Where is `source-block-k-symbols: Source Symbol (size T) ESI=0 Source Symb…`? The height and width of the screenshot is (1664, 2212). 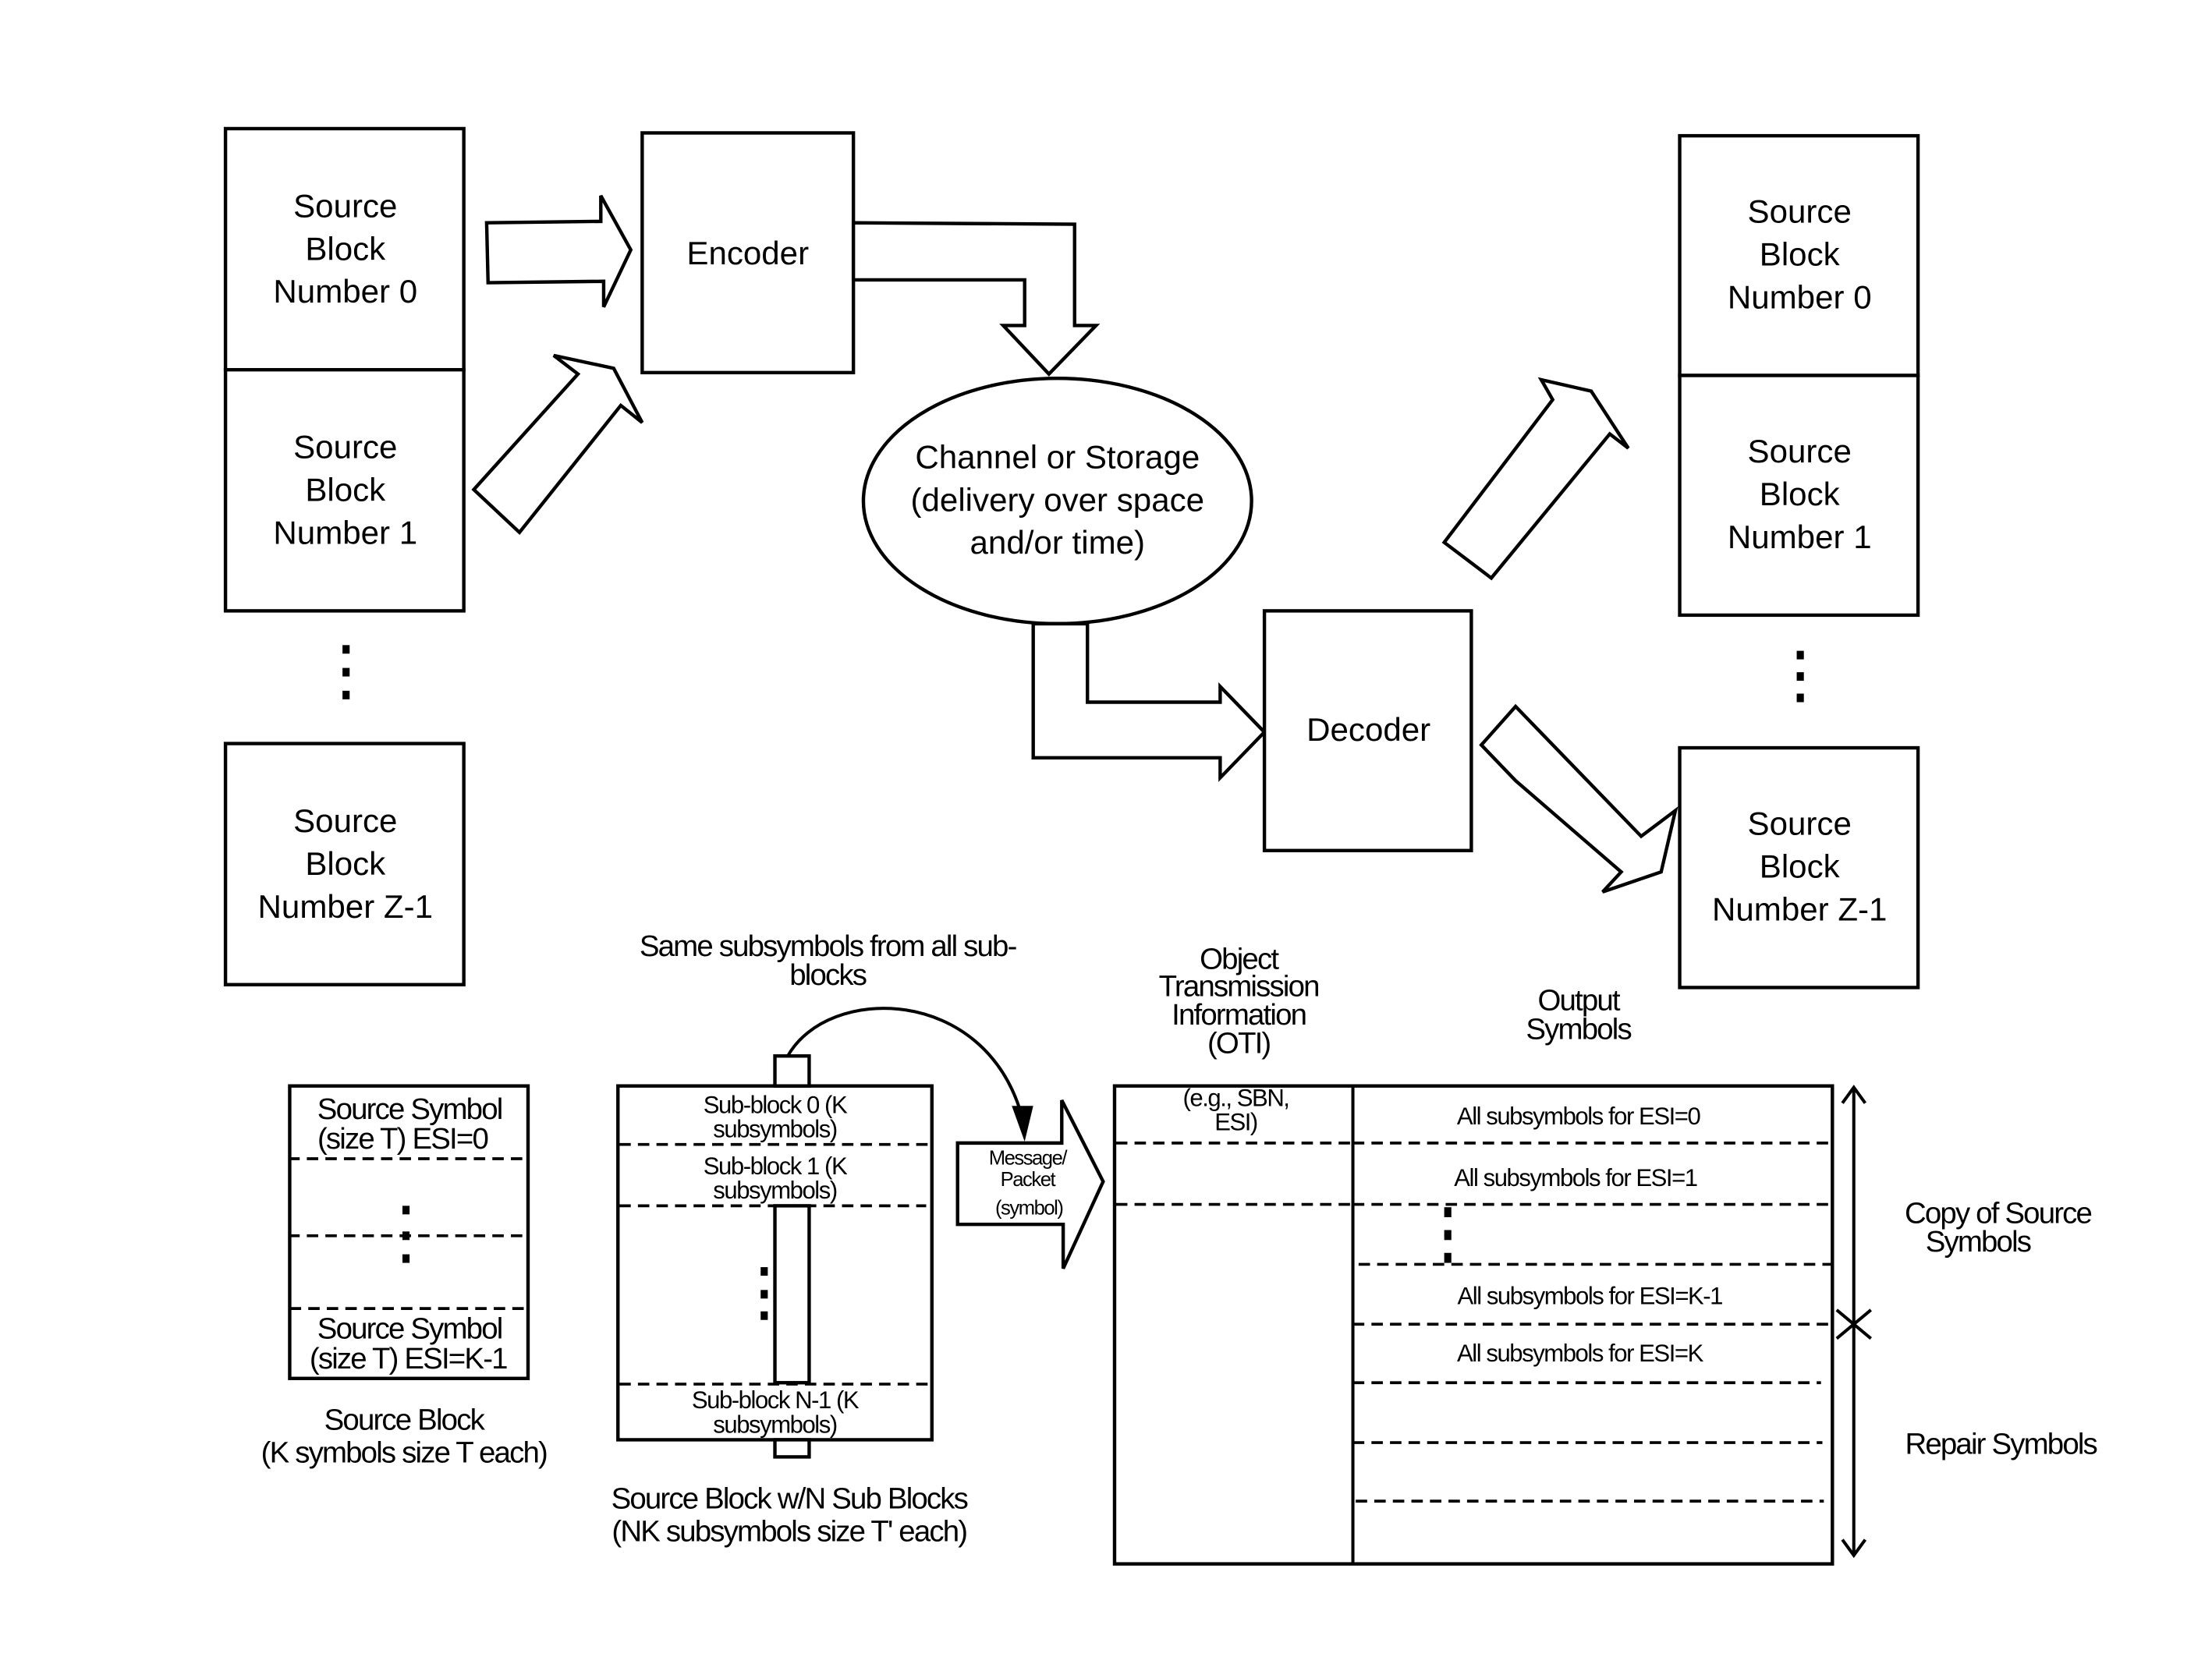 source-block-k-symbols: Source Symbol (size T) ESI=0 Source Symb… is located at coordinates (409, 1232).